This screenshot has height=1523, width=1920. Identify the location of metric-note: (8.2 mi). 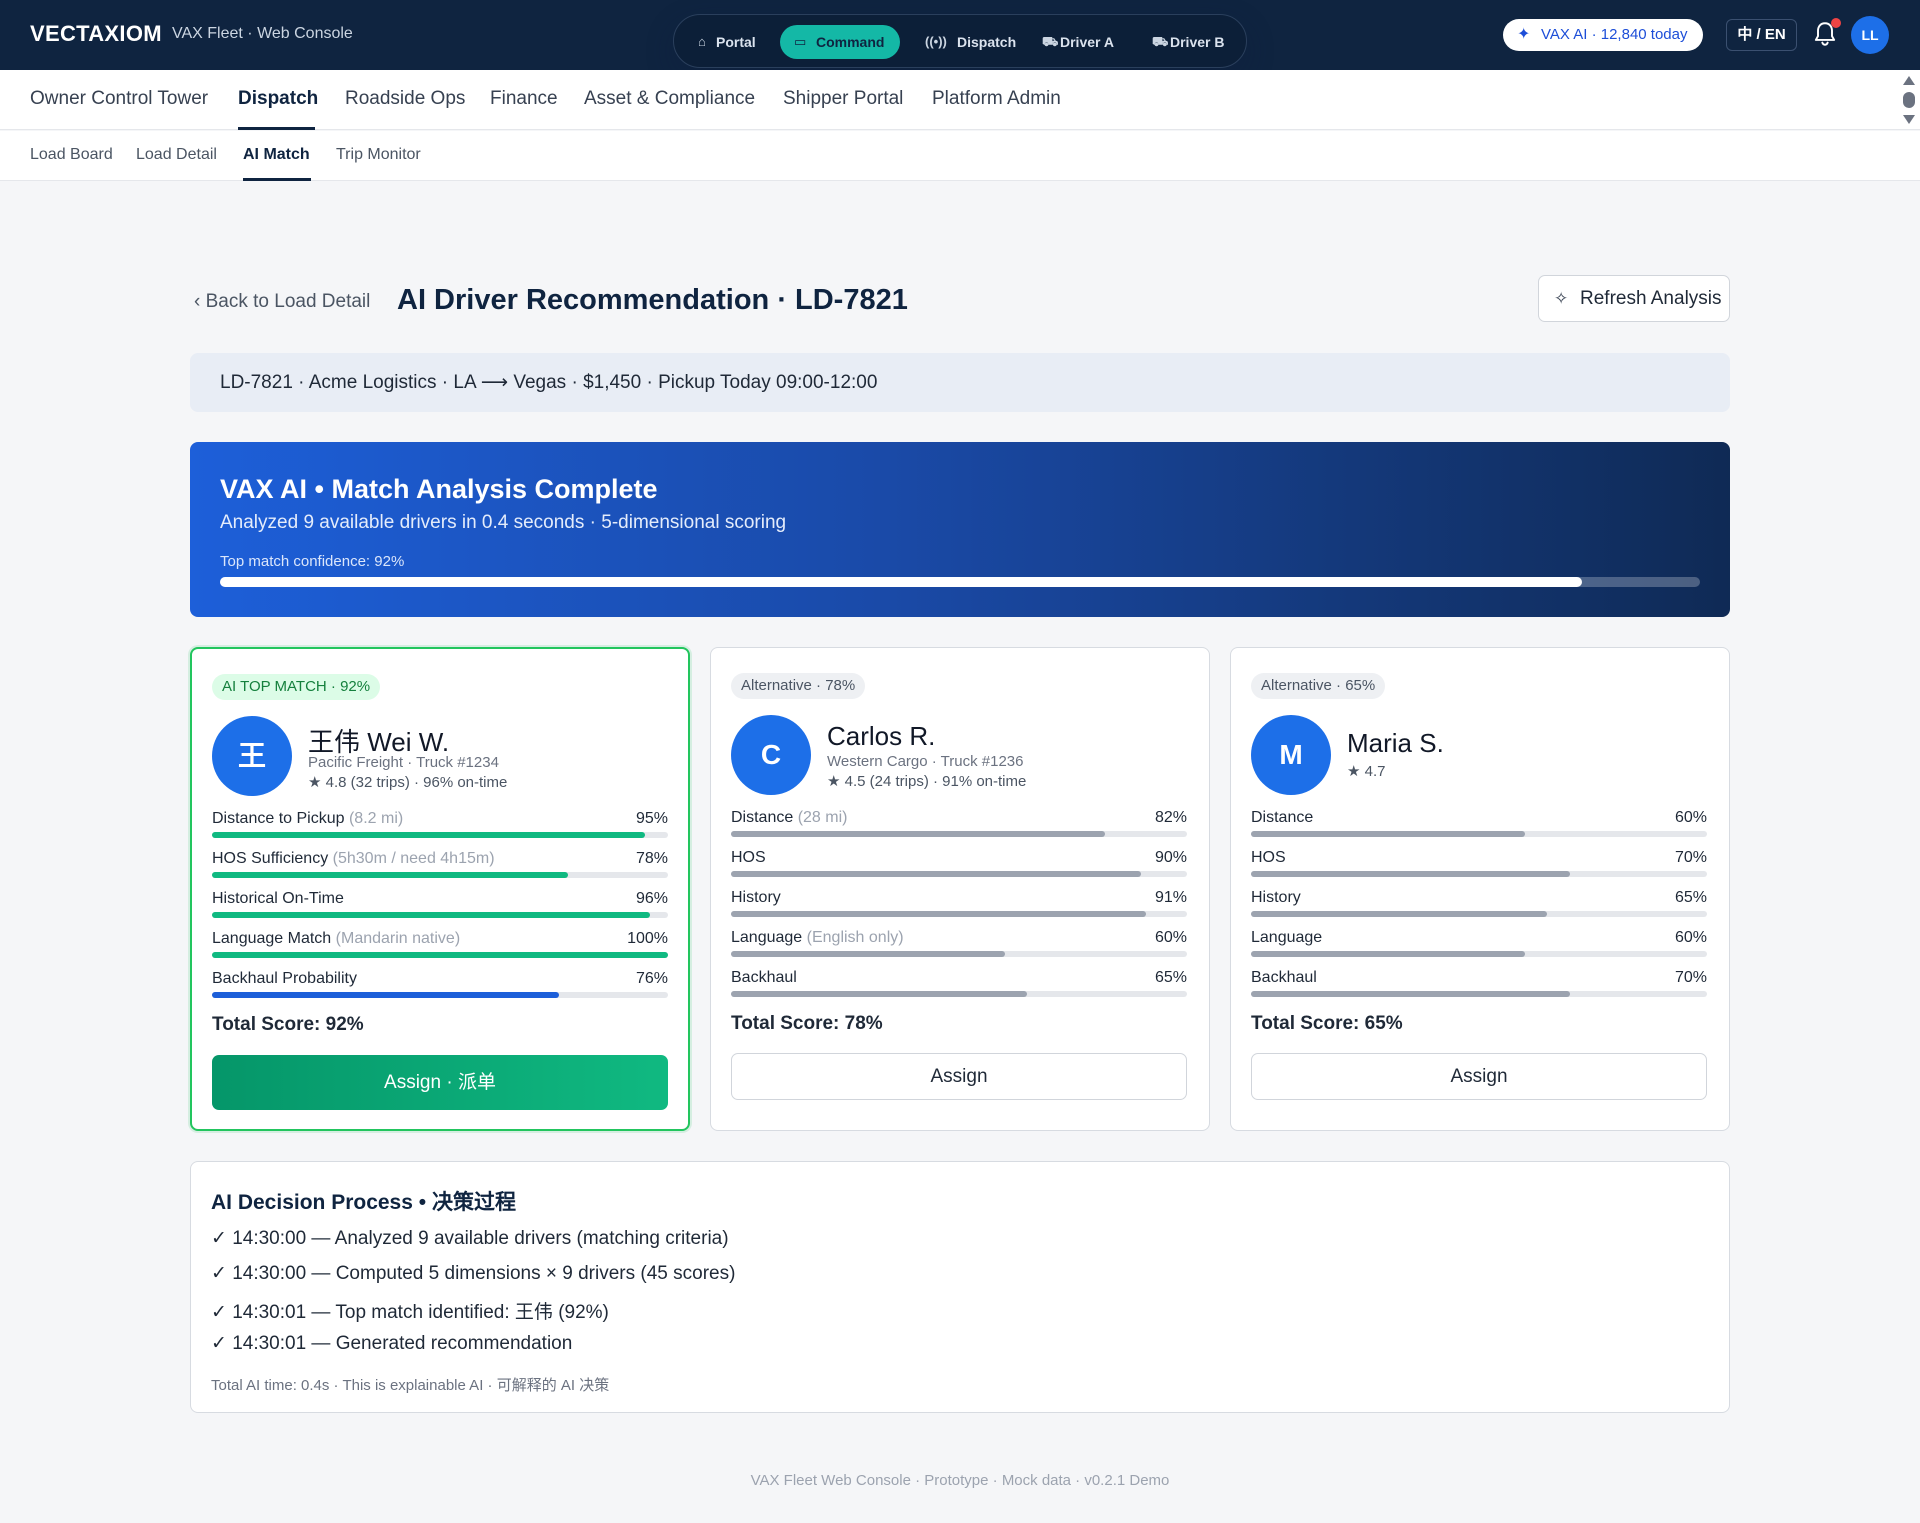
(376, 818).